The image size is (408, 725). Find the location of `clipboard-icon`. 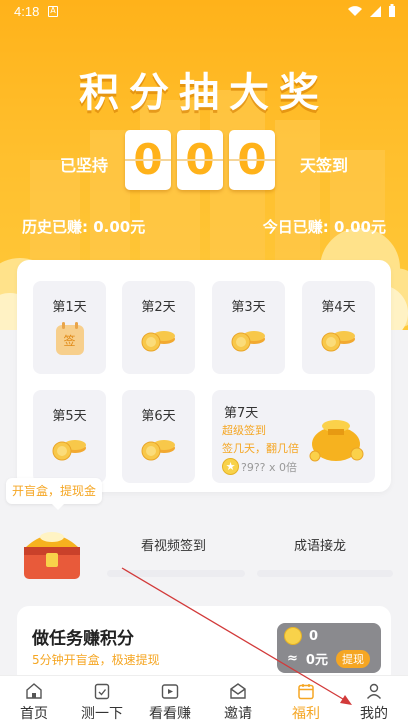

clipboard-icon is located at coordinates (102, 691).